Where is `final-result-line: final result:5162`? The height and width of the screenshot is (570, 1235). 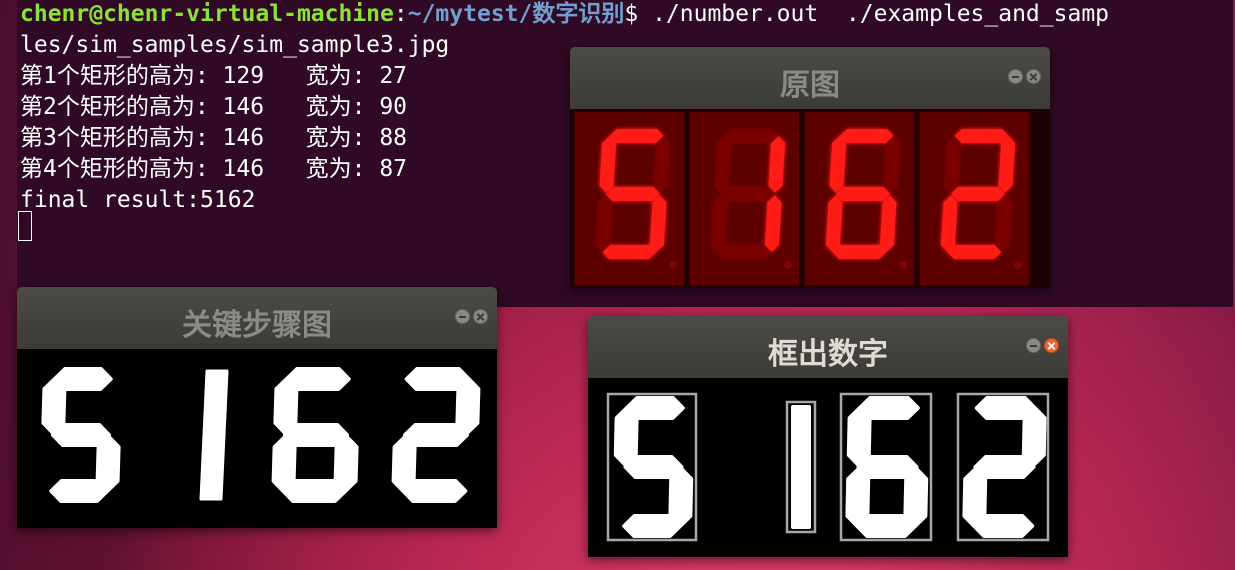
final-result-line: final result:5162 is located at coordinates (138, 200).